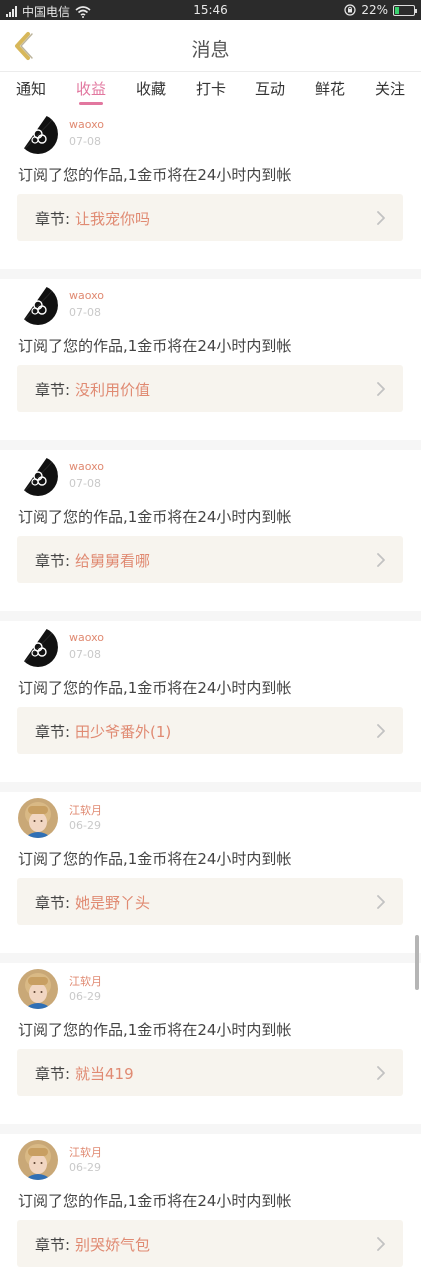 Image resolution: width=421 pixels, height=1280 pixels. Describe the element at coordinates (210, 1048) in the screenshot. I see `message-card: 江软月 06-29 订阅了您的作品,1金币将在24小时内到帐章节: 就当419` at that location.